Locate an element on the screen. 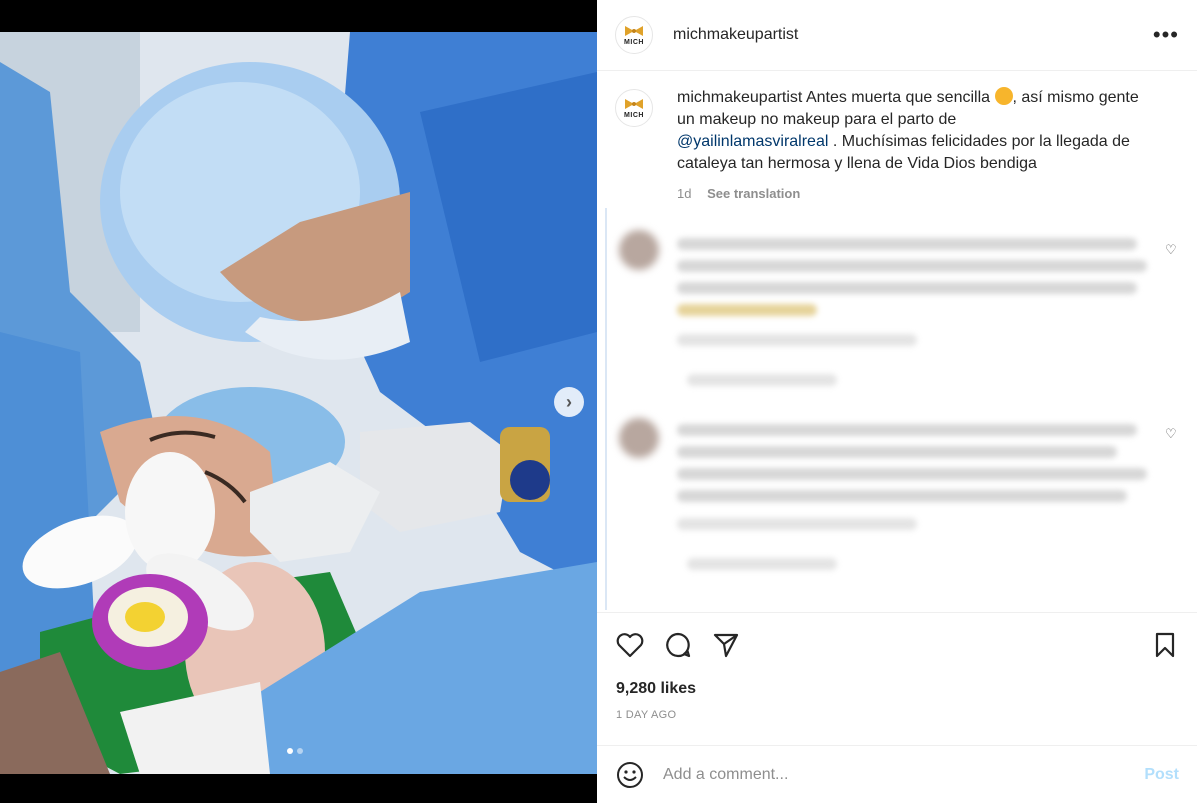 This screenshot has width=1197, height=803. see-translation-link: See translation is located at coordinates (753, 193).